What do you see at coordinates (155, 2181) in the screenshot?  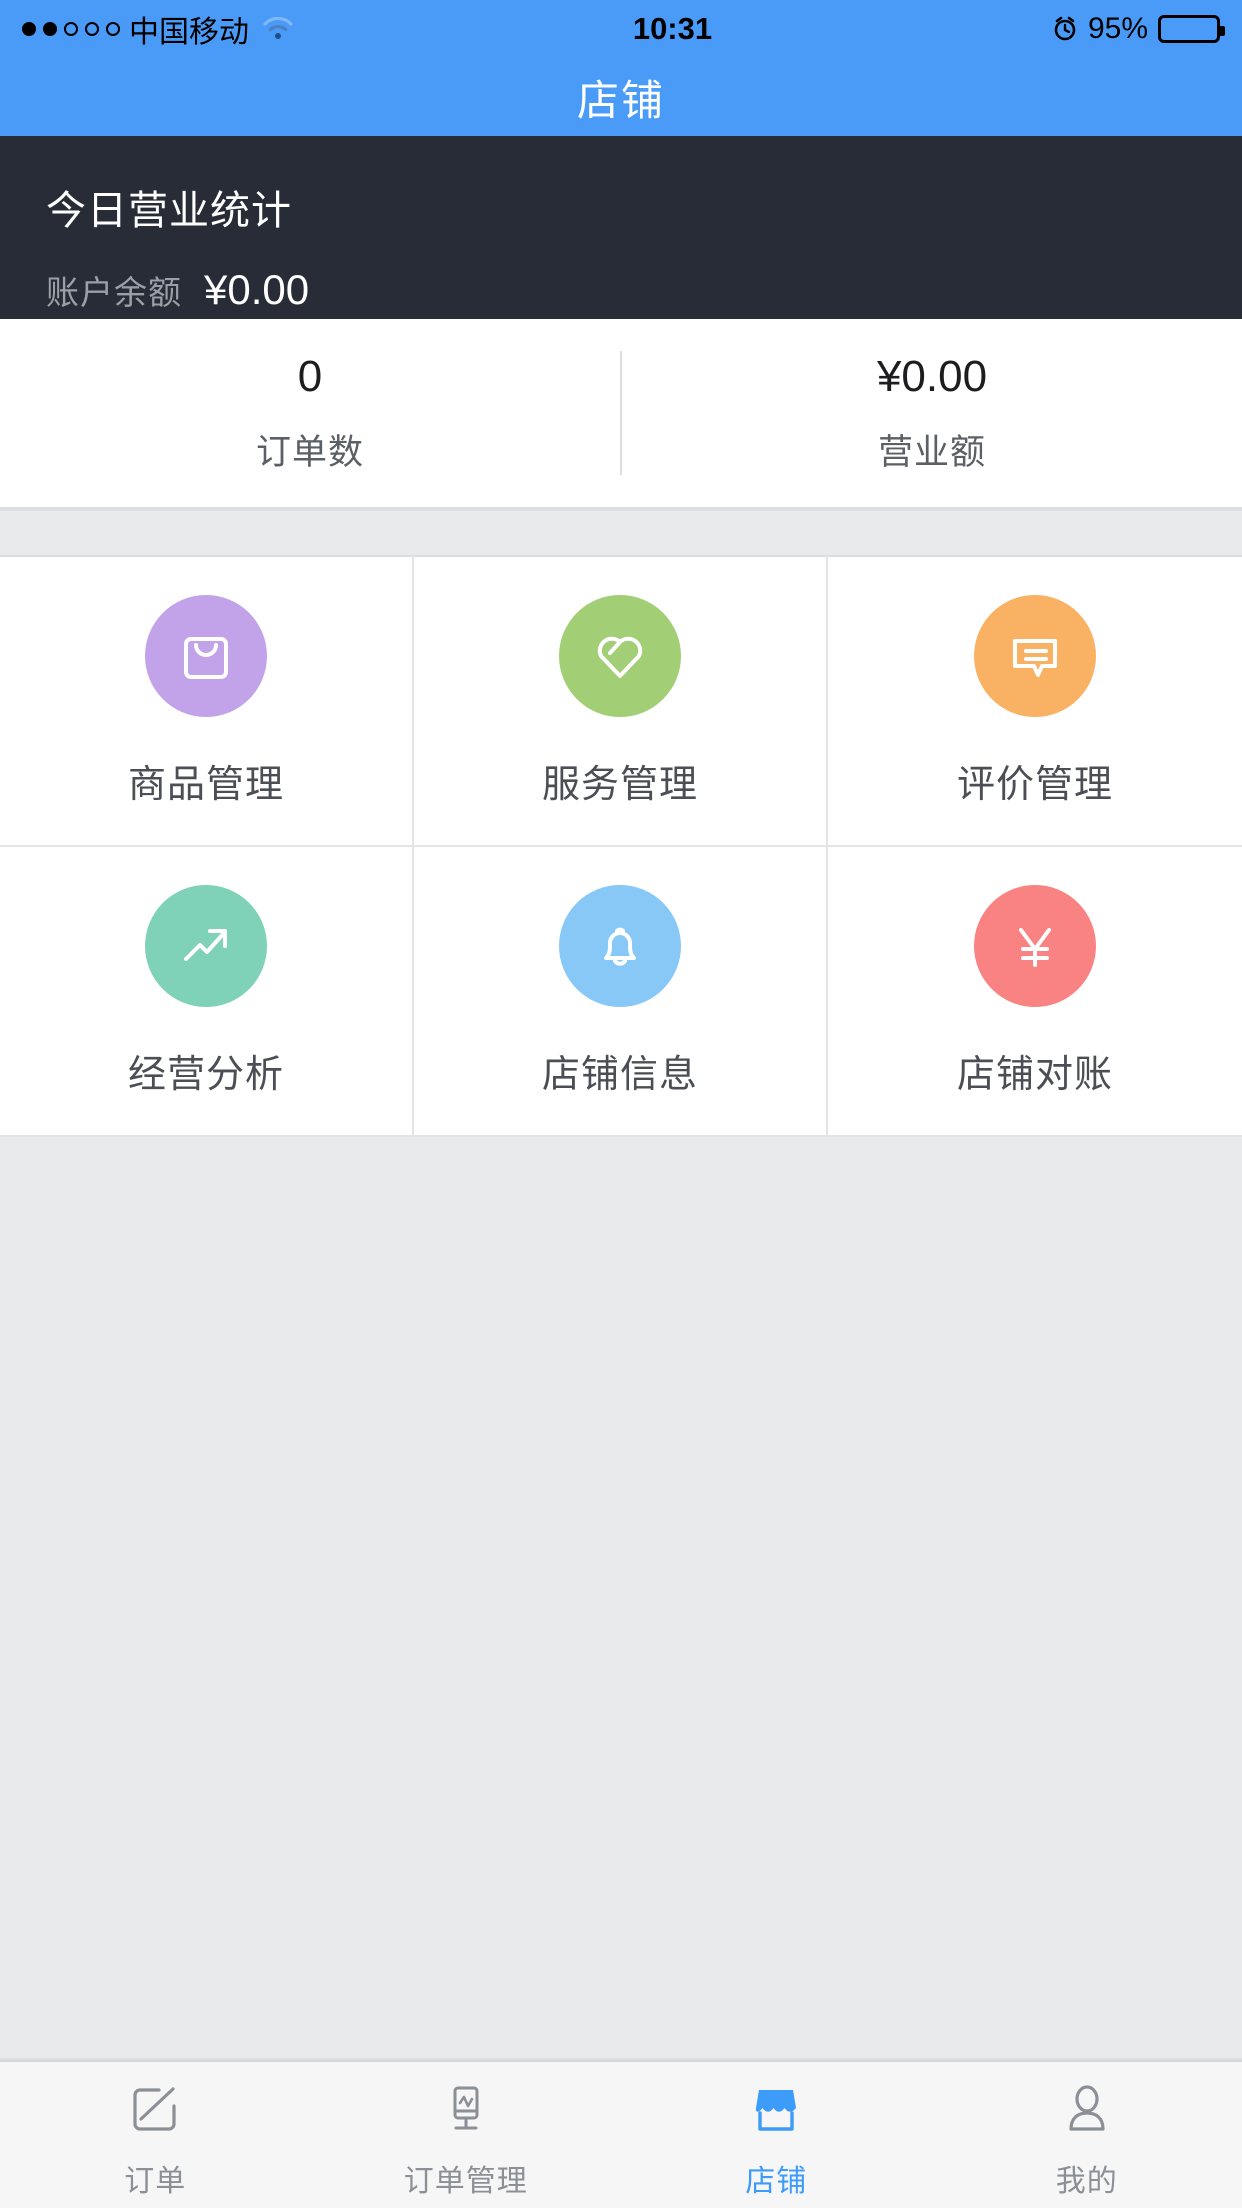 I see `tab-label: 订单` at bounding box center [155, 2181].